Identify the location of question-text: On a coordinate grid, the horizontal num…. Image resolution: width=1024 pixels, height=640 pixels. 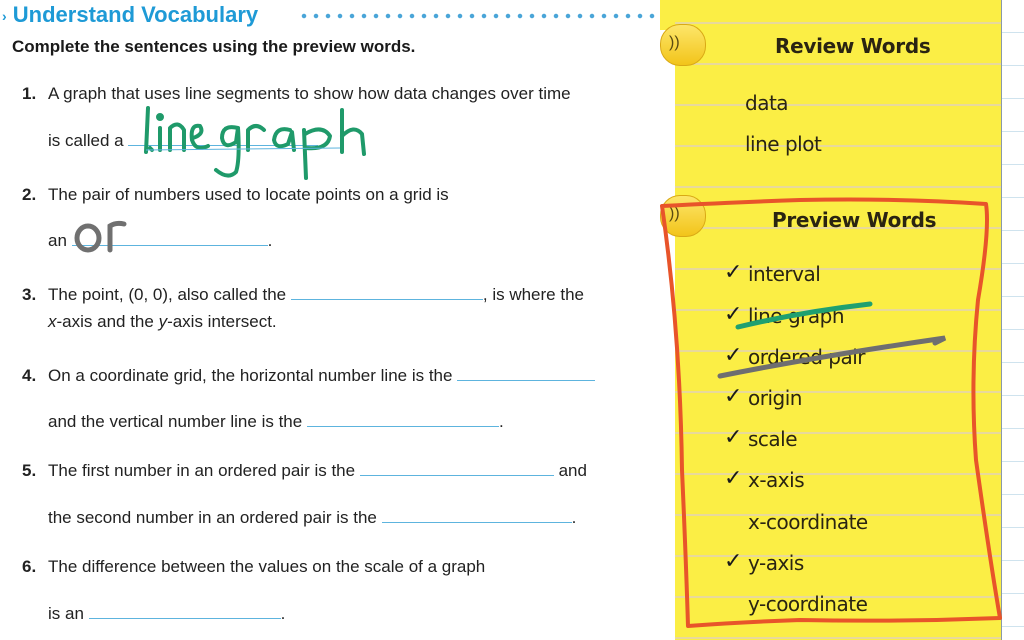
(250, 375).